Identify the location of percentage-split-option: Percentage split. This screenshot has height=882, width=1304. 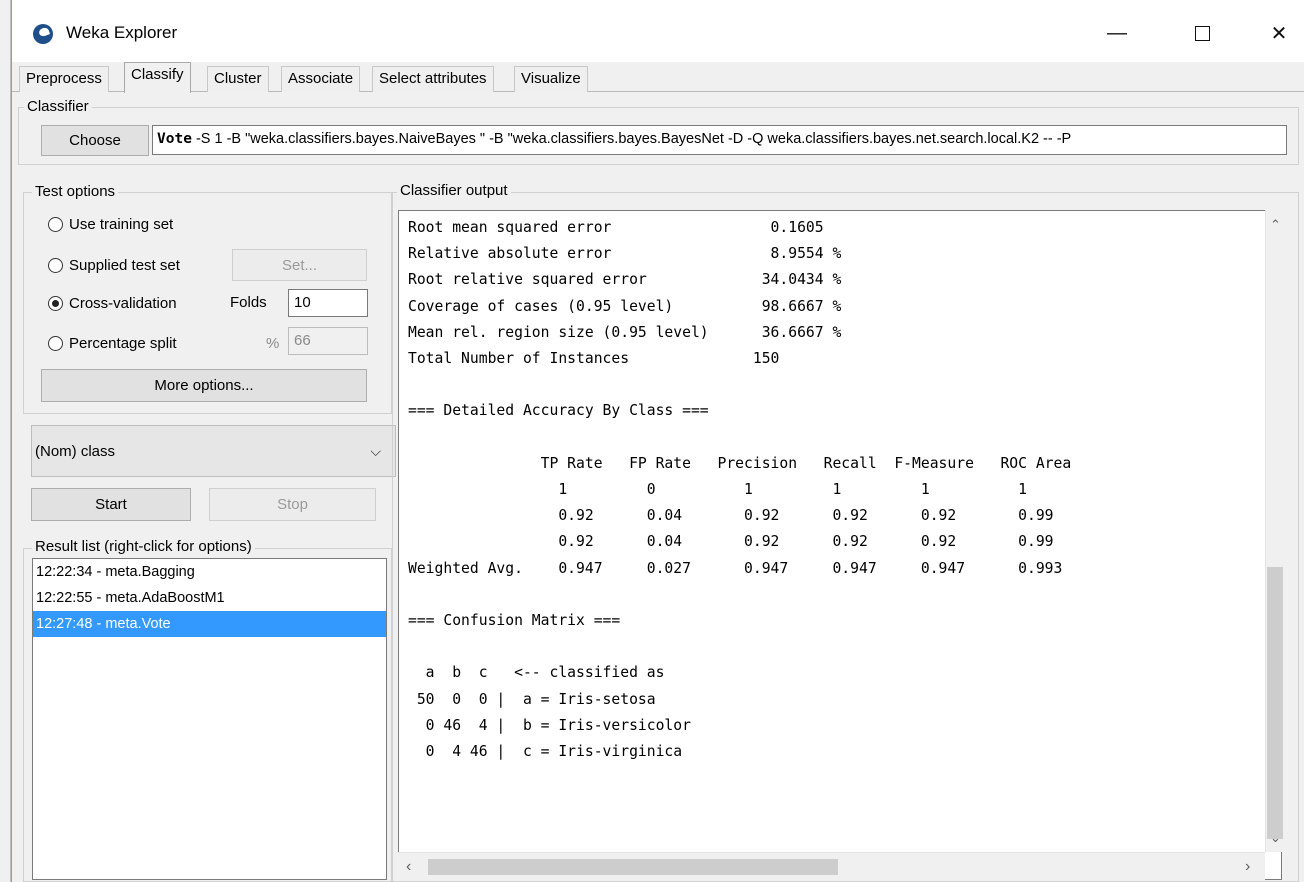
(112, 343).